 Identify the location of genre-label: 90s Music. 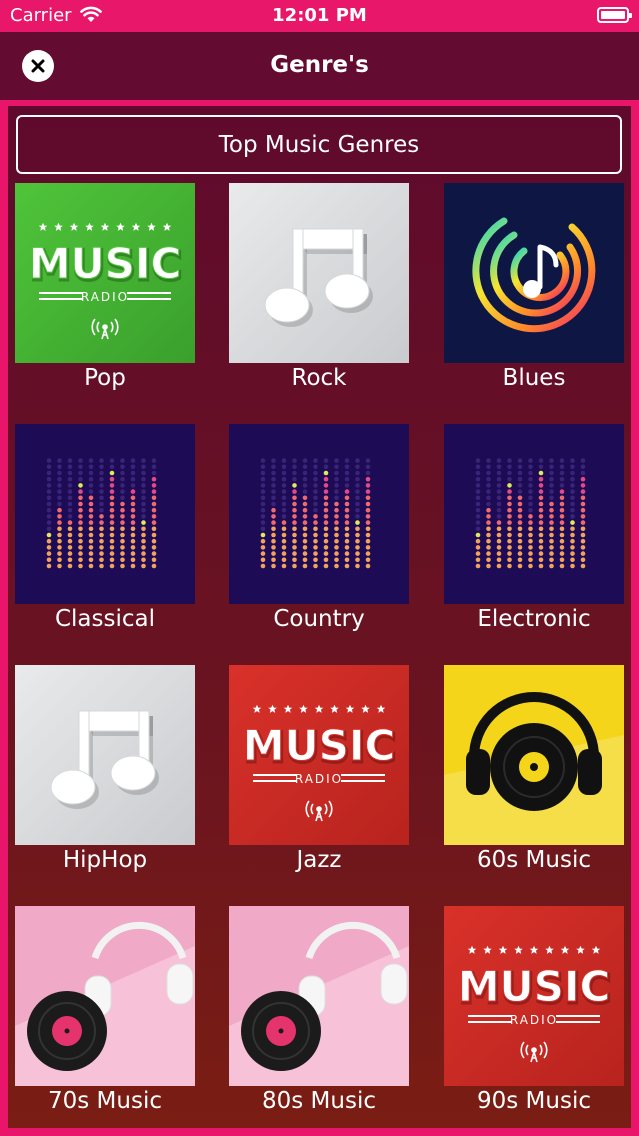
(533, 1101).